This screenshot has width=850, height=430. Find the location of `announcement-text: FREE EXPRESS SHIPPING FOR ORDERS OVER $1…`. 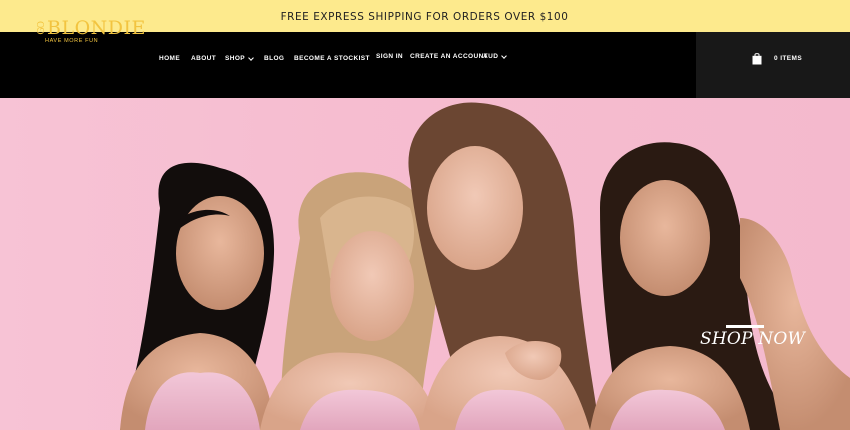

announcement-text: FREE EXPRESS SHIPPING FOR ORDERS OVER $1… is located at coordinates (425, 16).